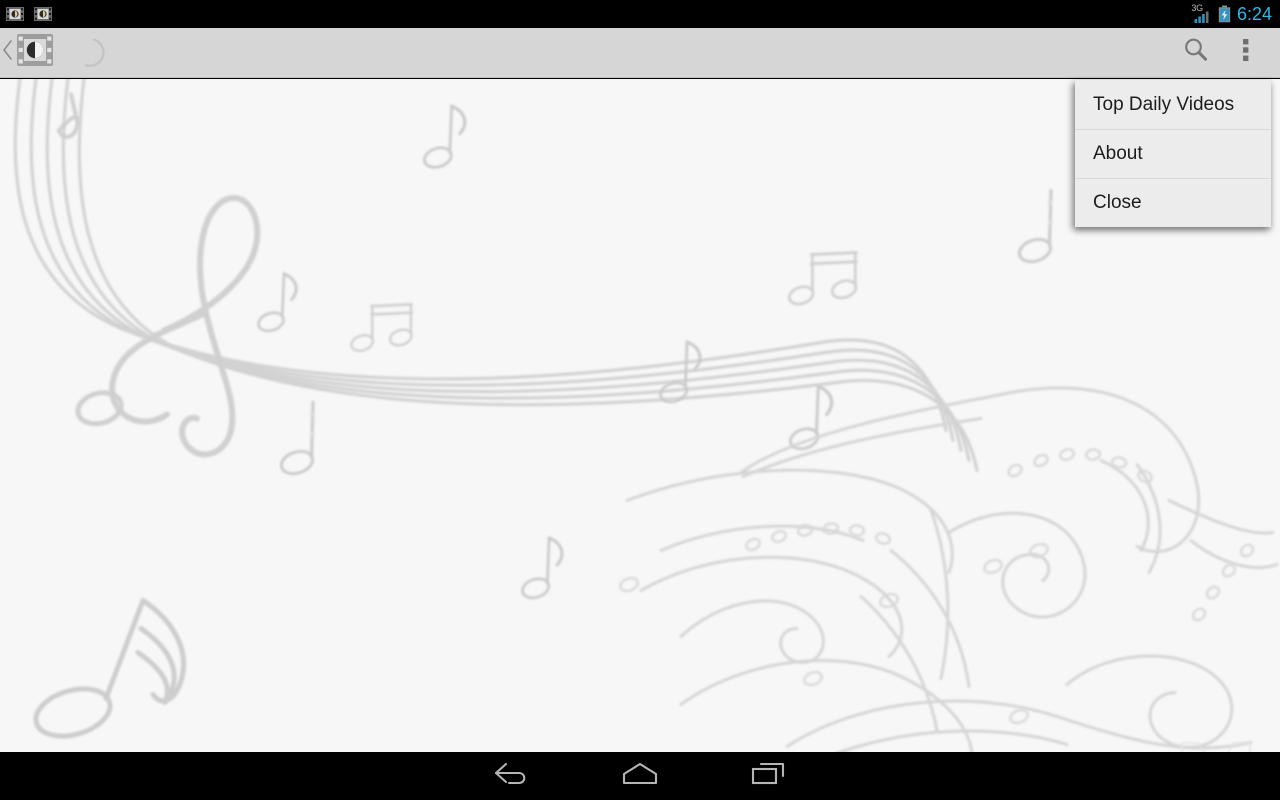 The height and width of the screenshot is (800, 1280). What do you see at coordinates (1224, 14) in the screenshot?
I see `battery-charging-icon` at bounding box center [1224, 14].